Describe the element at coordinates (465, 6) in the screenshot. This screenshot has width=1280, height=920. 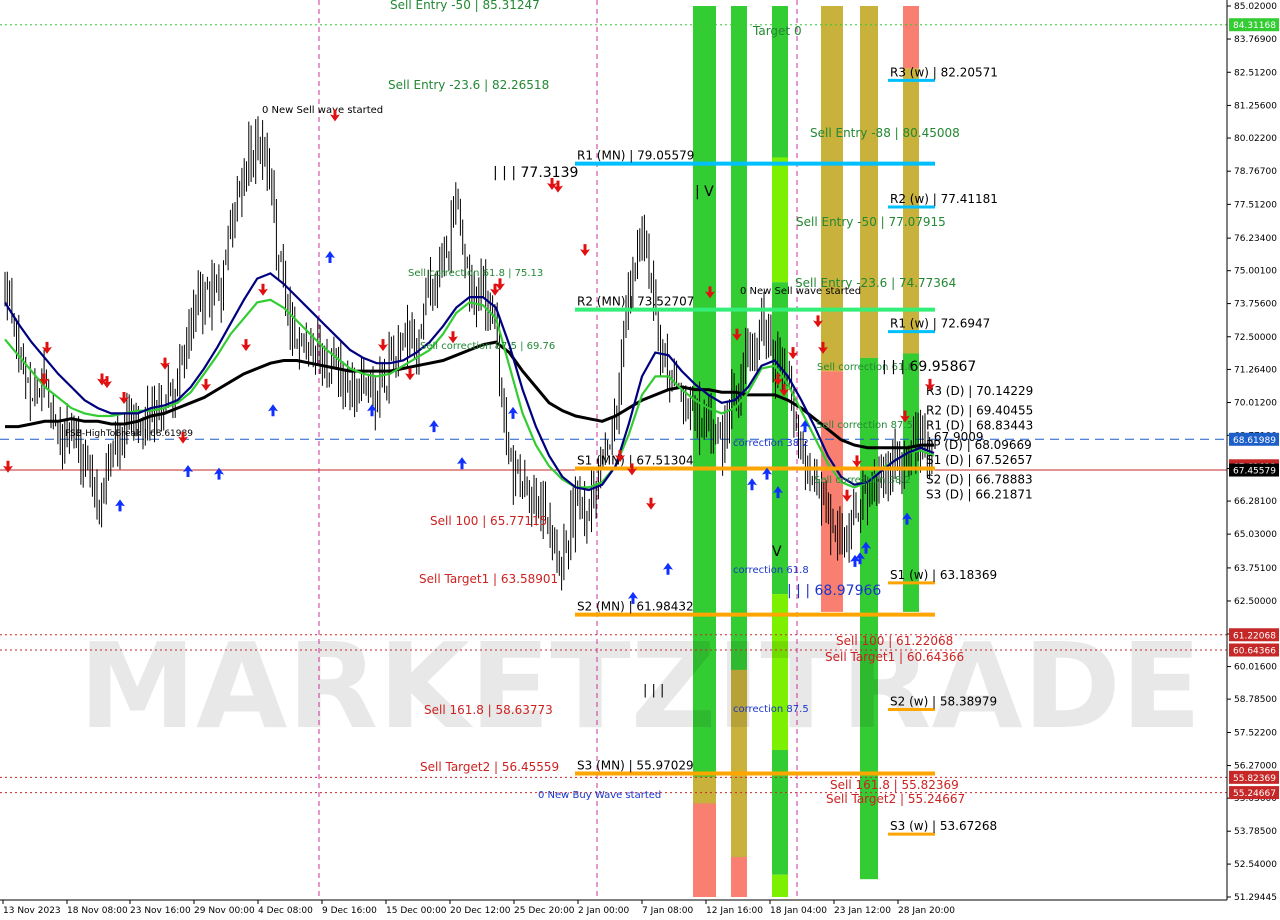
I see `overlay-label: Sell Entry -50 | 85.31247` at that location.